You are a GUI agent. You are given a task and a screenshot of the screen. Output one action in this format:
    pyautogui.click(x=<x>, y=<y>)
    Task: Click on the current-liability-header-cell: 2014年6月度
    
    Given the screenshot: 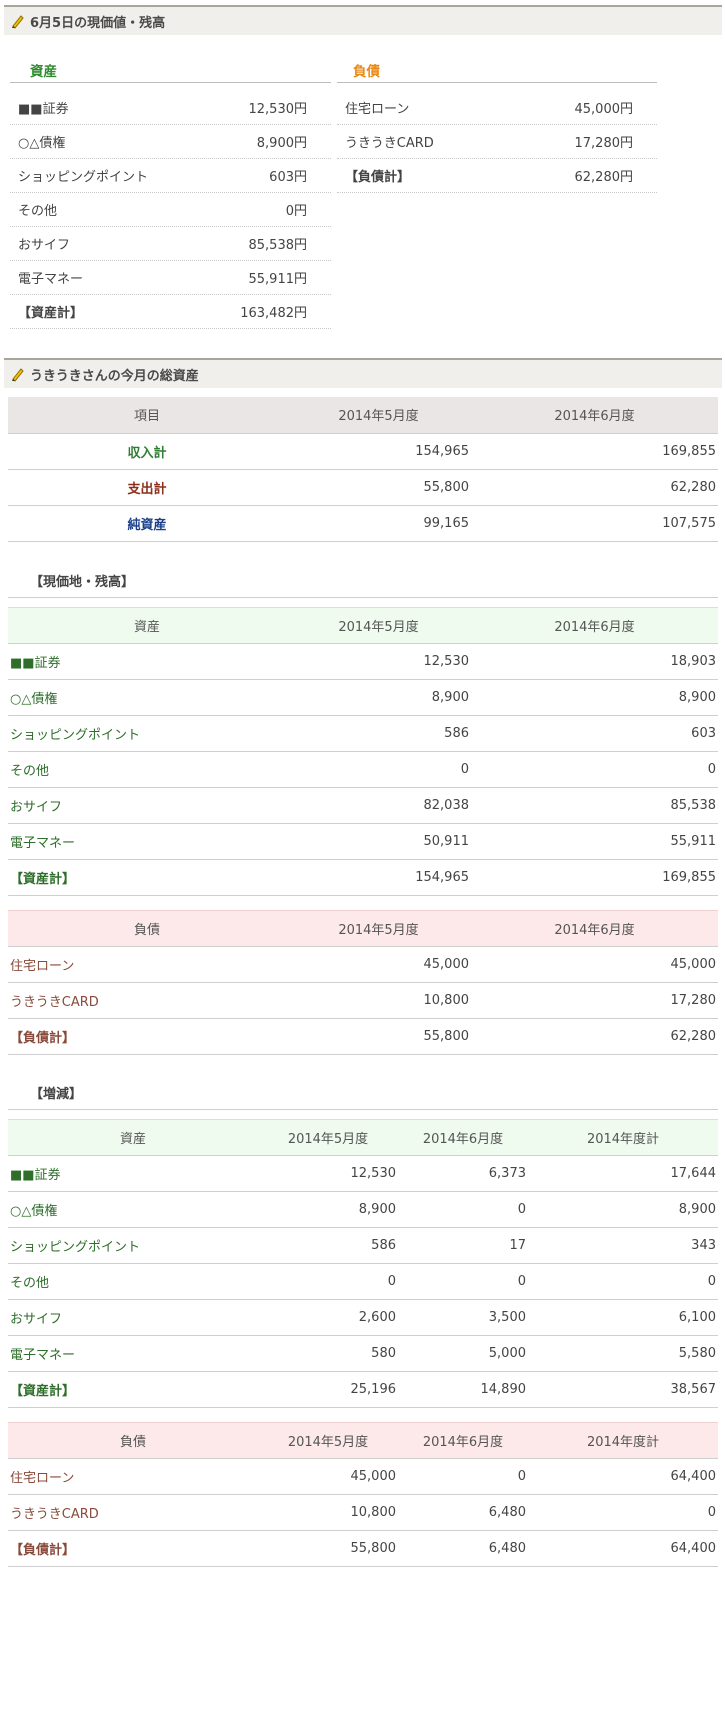 What is the action you would take?
    pyautogui.click(x=594, y=928)
    